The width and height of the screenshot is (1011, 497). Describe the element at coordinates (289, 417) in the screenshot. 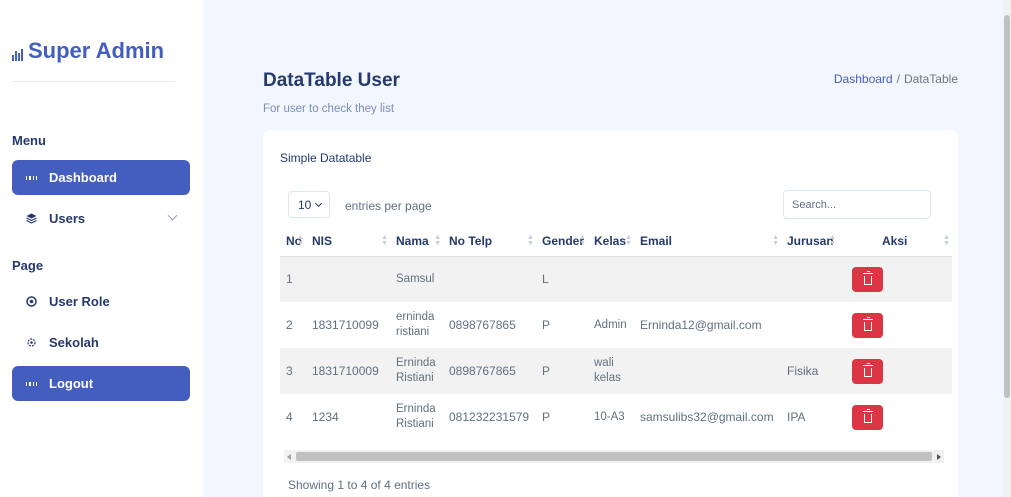

I see `cell-no: 4` at that location.